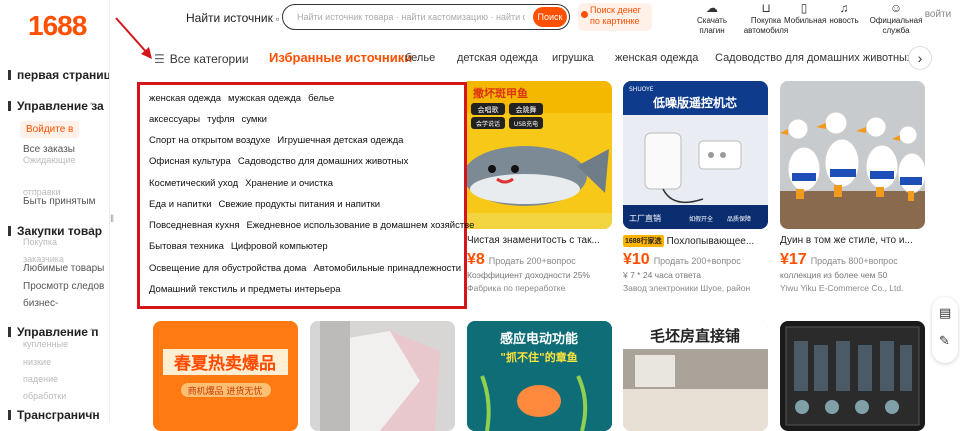 The height and width of the screenshot is (431, 960). Describe the element at coordinates (264, 98) in the screenshot. I see `category-link: мужская одежда` at that location.